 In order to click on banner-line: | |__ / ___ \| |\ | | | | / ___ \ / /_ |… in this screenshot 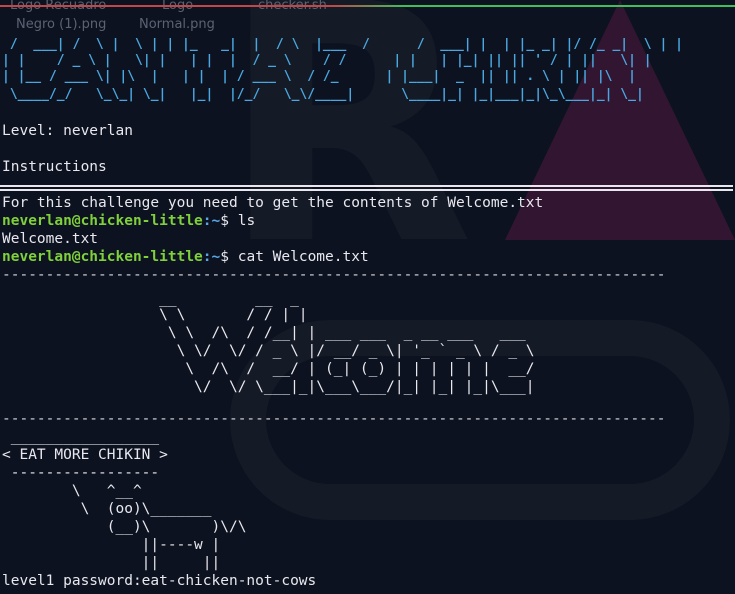, I will do `click(319, 76)`.